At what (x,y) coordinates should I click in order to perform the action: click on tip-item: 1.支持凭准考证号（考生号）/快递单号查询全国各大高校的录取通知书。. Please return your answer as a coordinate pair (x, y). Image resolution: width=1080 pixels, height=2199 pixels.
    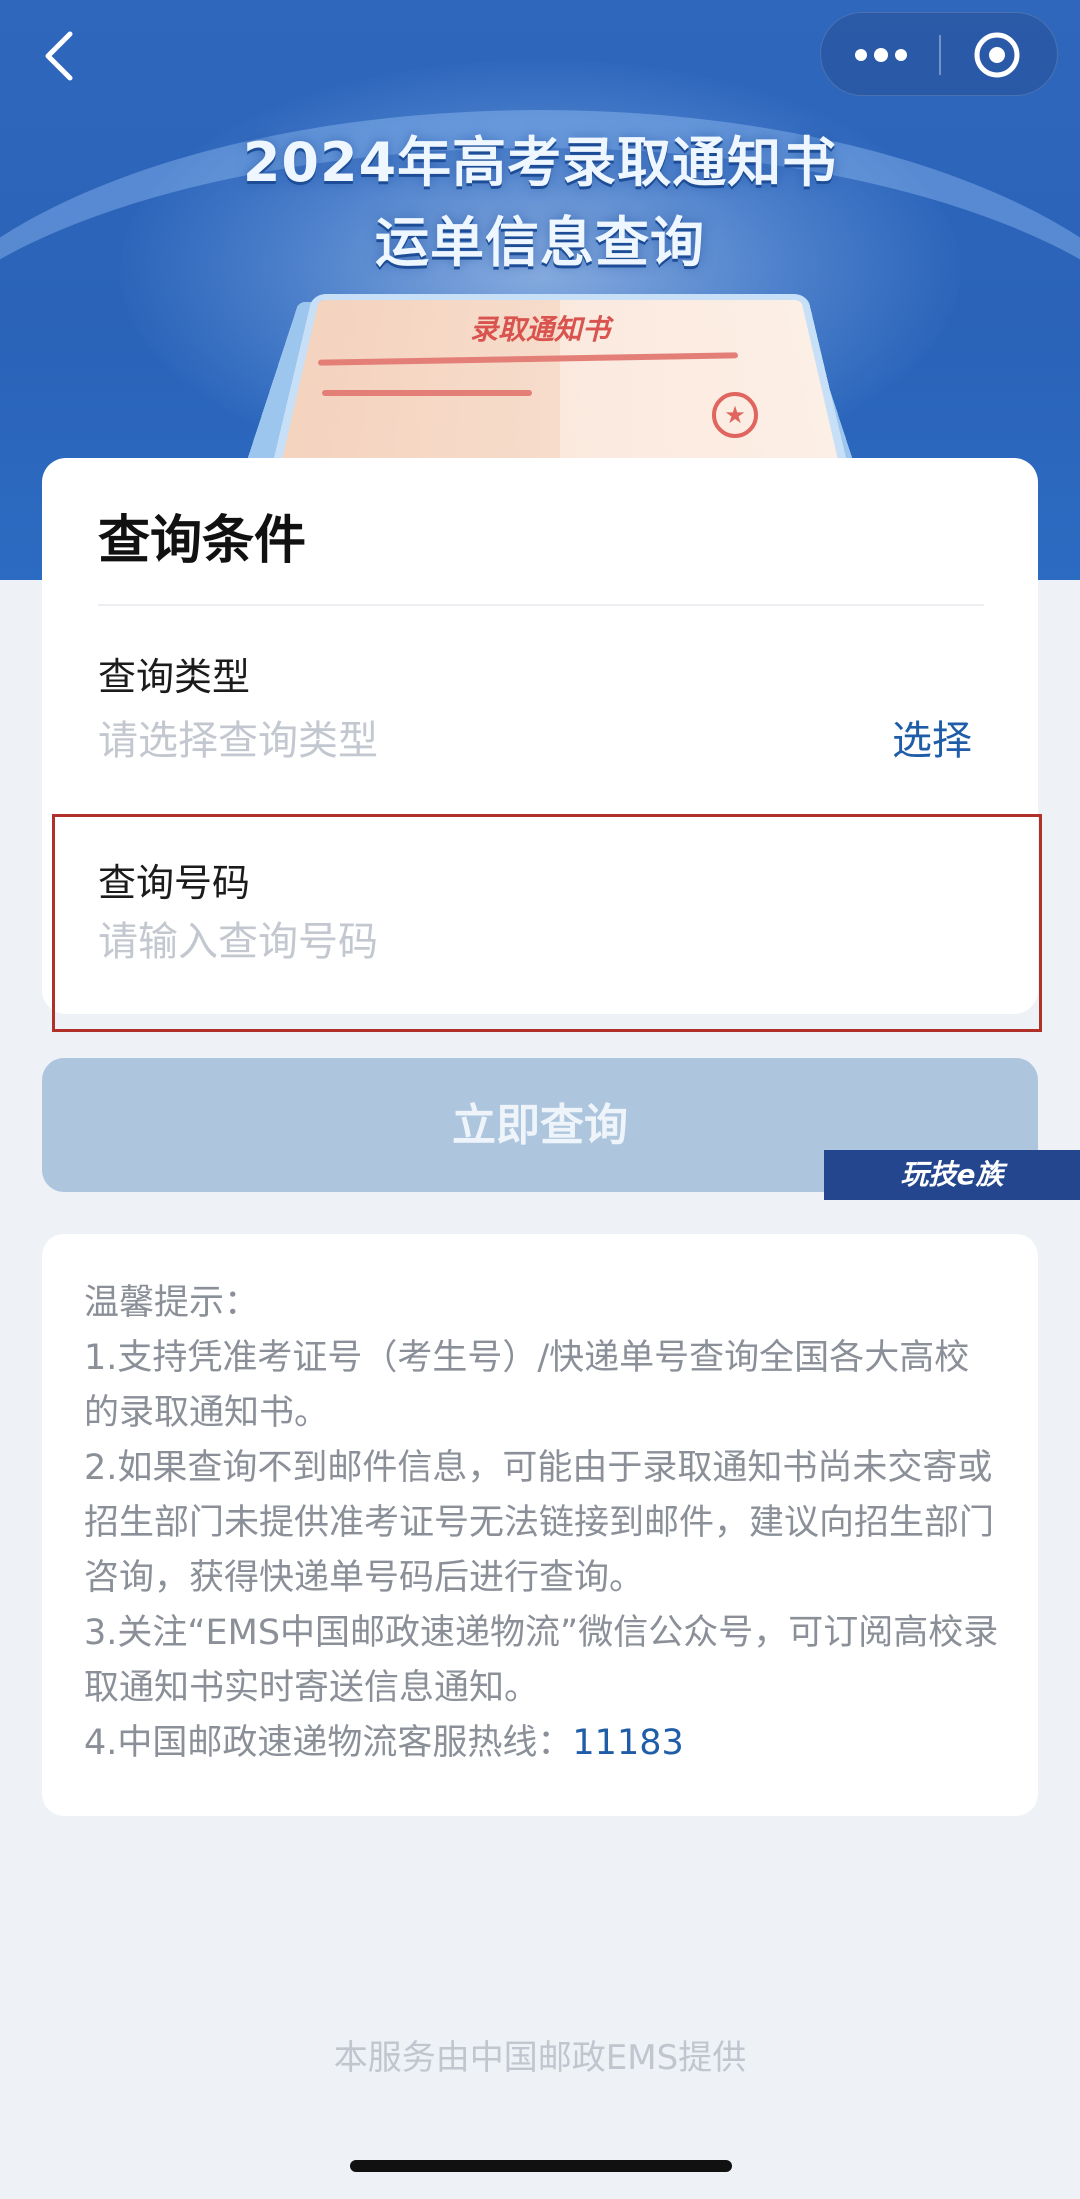
    Looking at the image, I should click on (527, 1385).